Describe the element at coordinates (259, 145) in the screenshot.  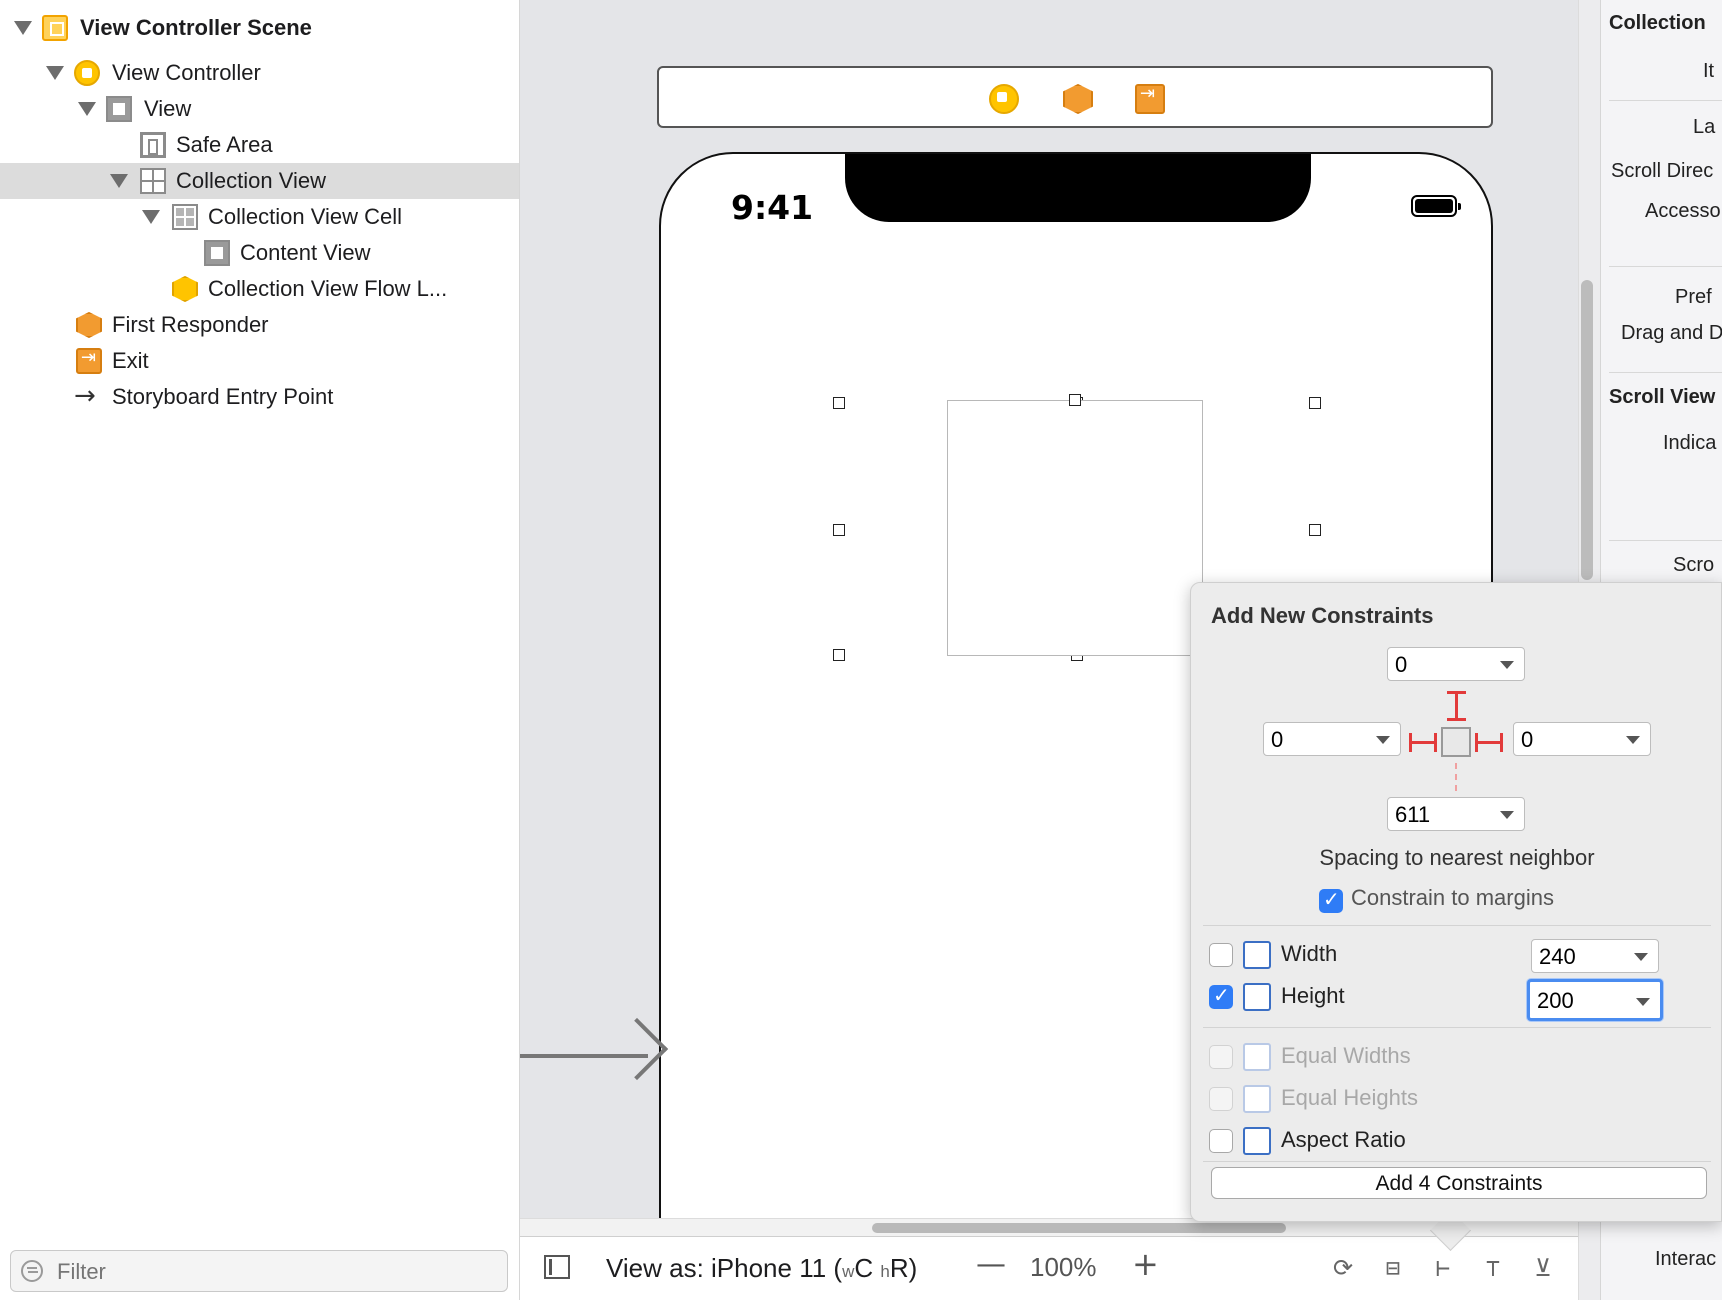
I see `tree-item-safe-area: Safe Area` at that location.